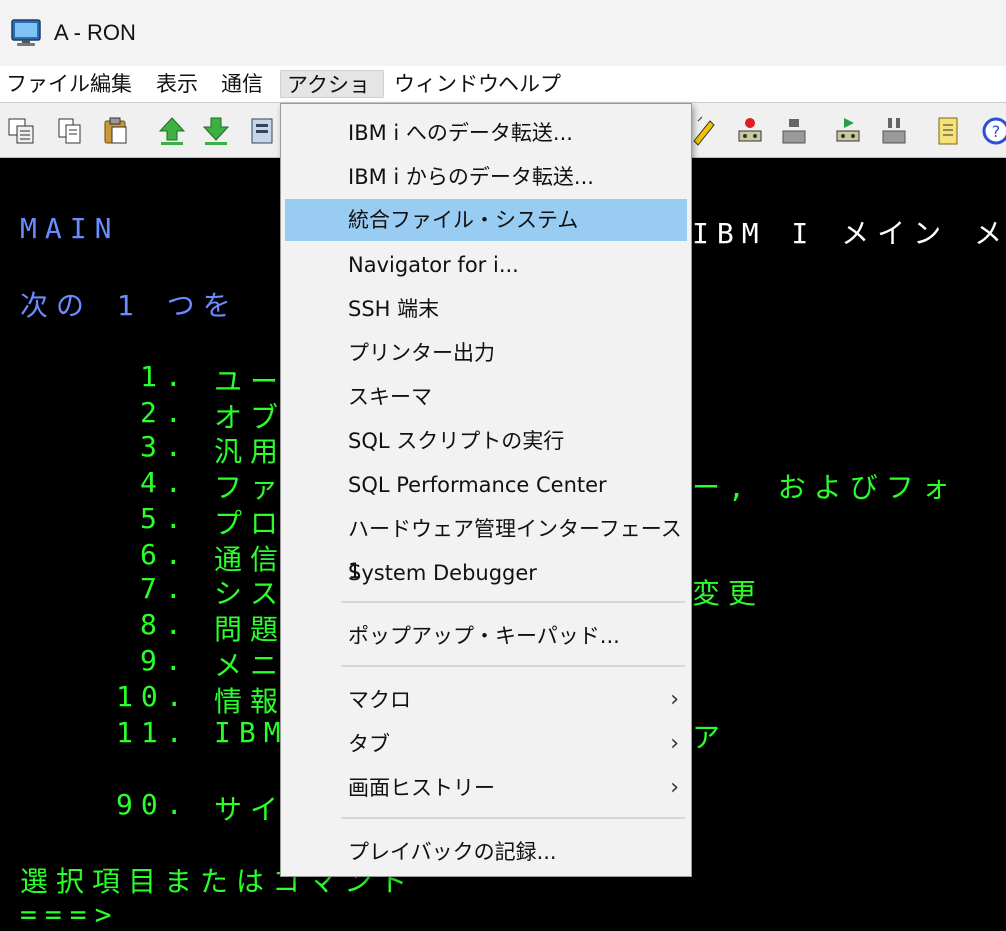 The width and height of the screenshot is (1006, 931). I want to click on menu-item-label: System Debugger, so click(442, 573).